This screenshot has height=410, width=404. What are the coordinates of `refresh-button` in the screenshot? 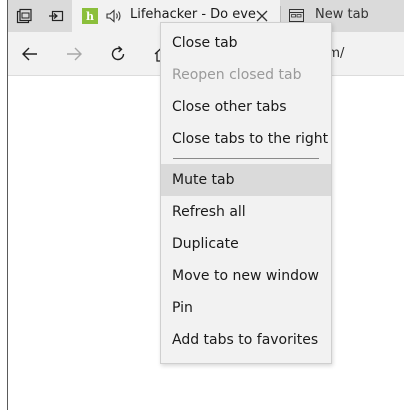 It's located at (118, 54).